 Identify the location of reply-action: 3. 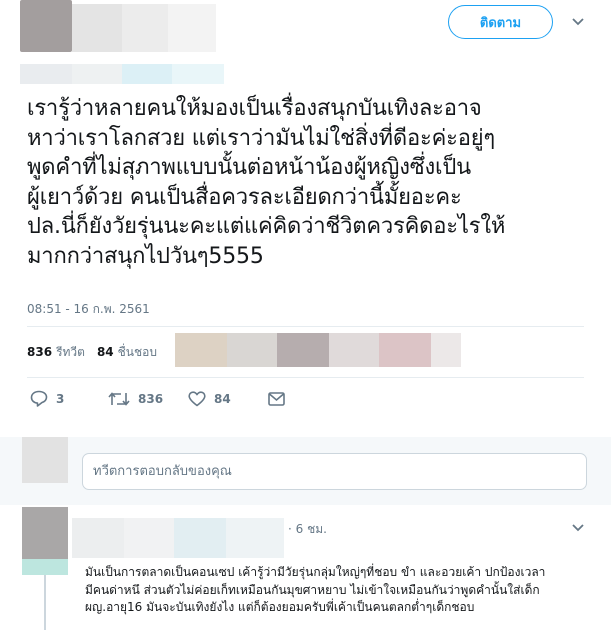
(69, 398).